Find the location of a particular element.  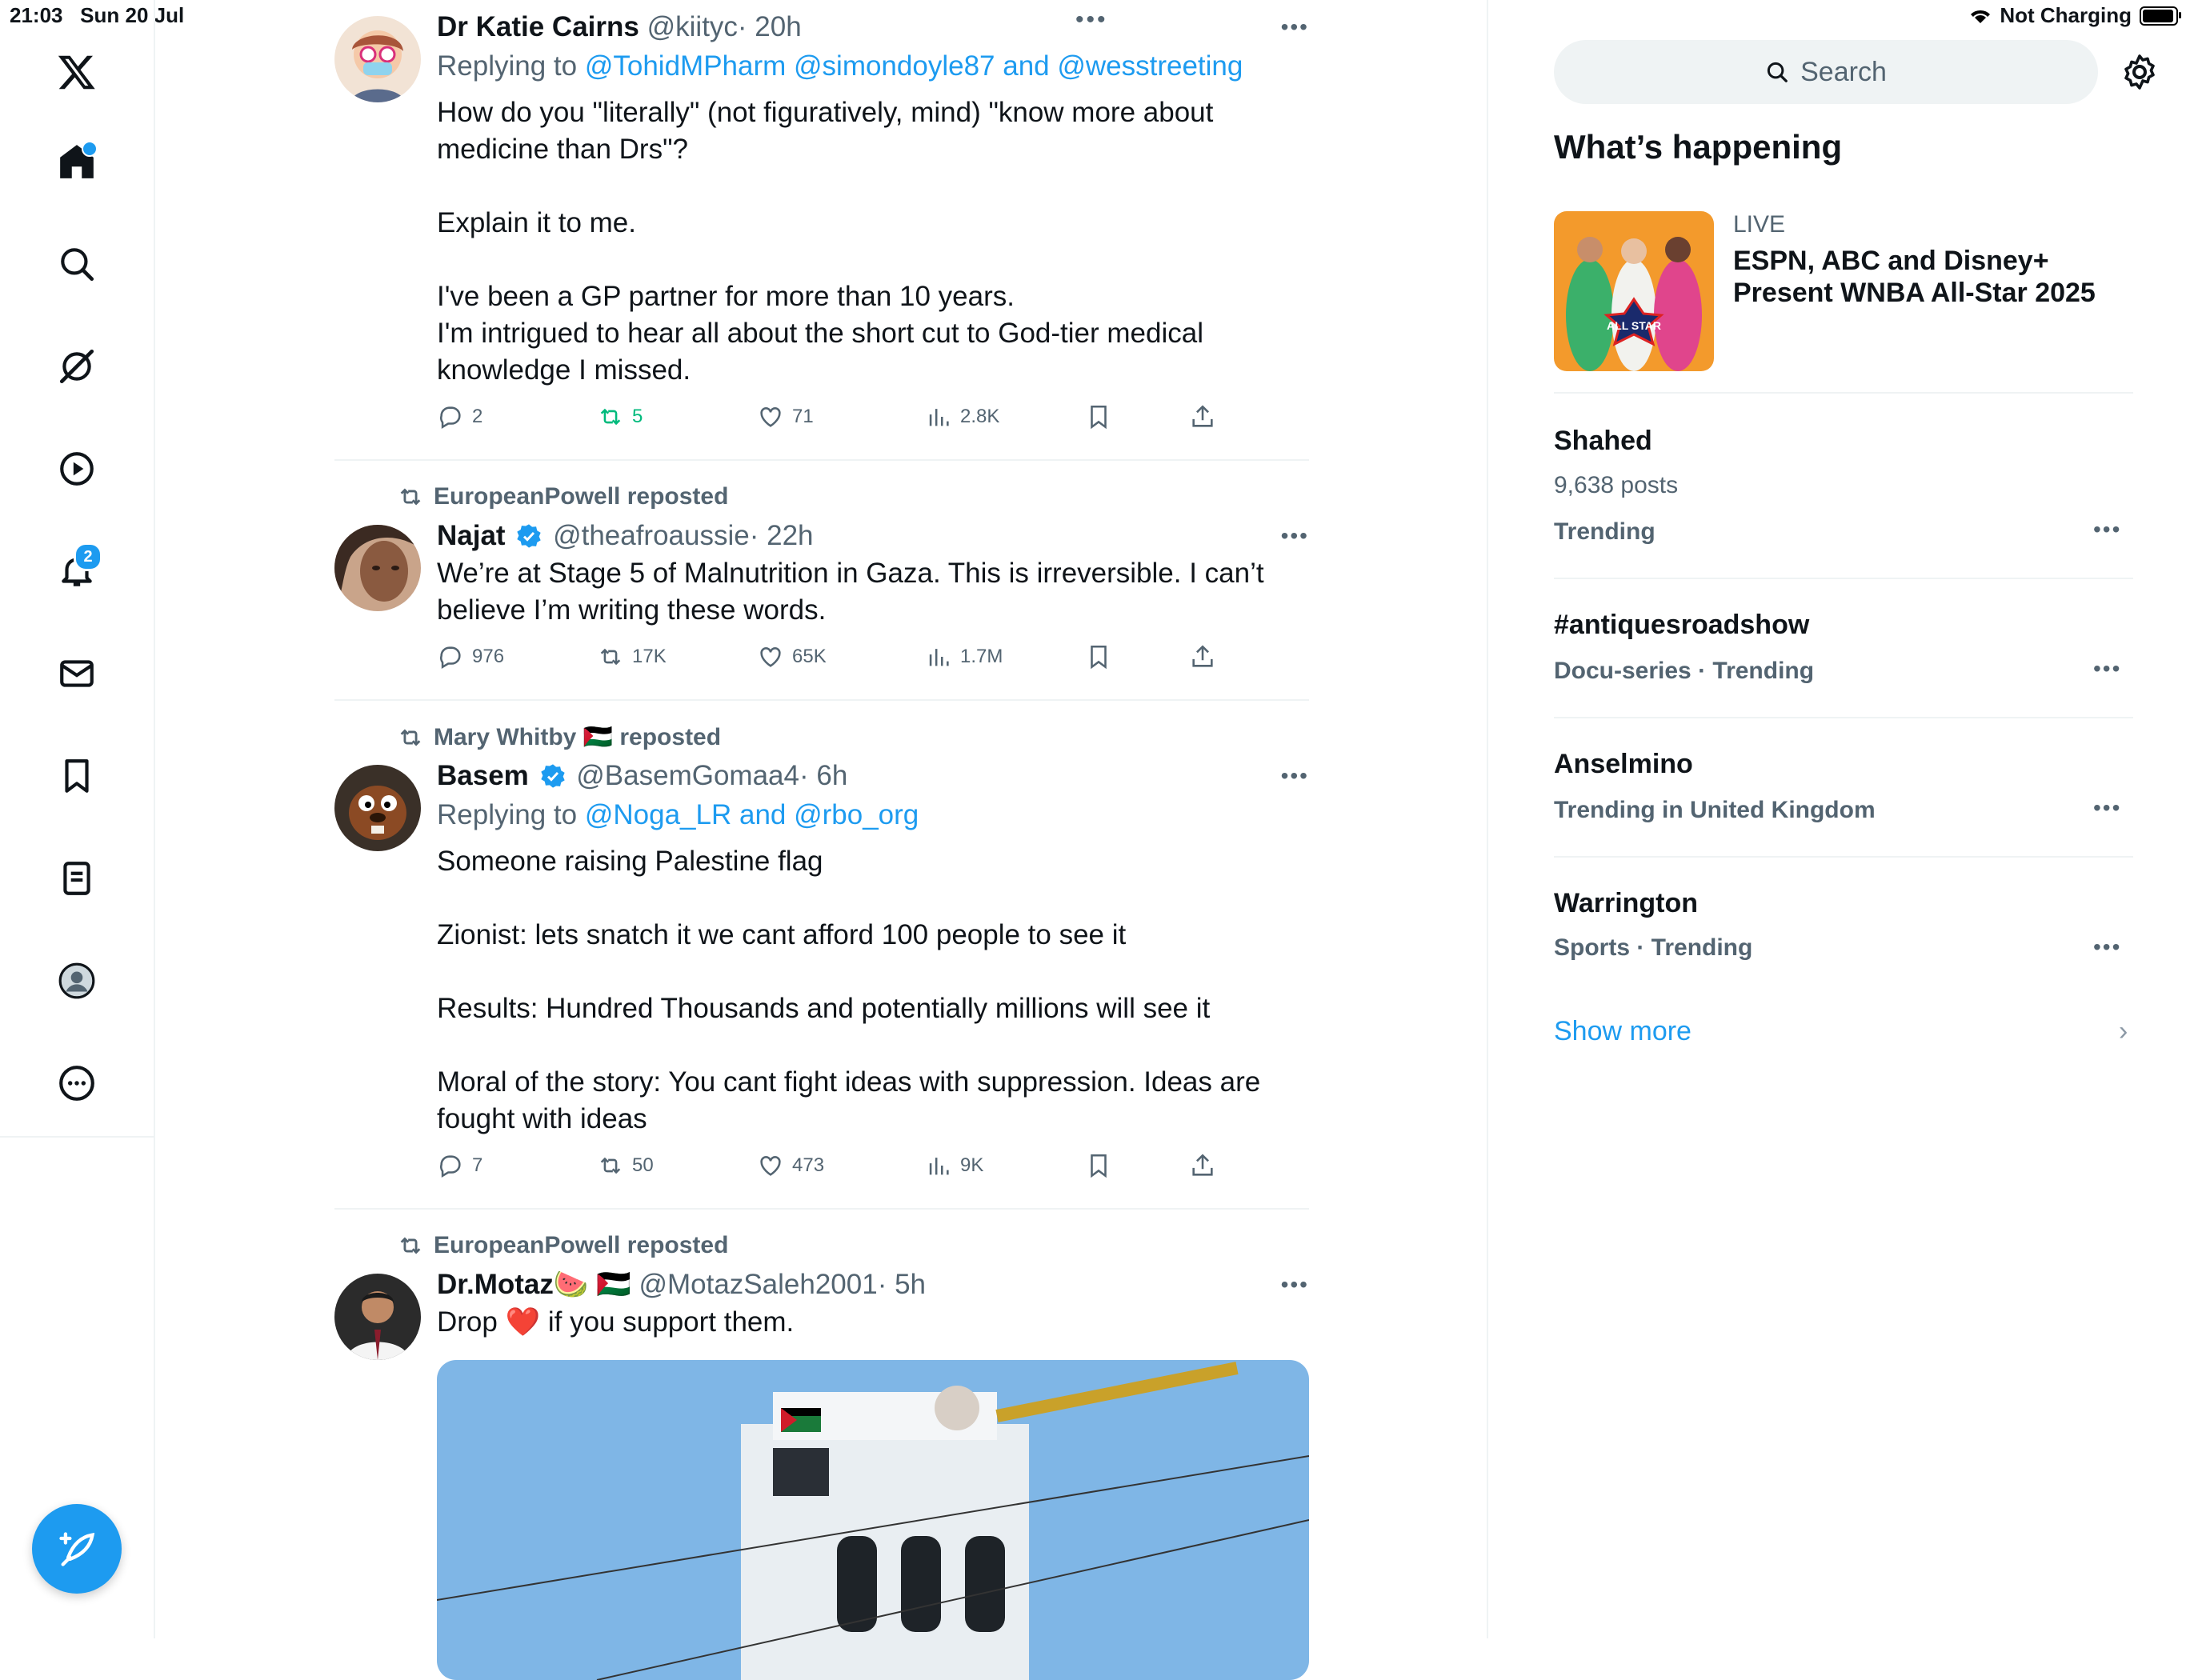

gear-icon is located at coordinates (2140, 72).